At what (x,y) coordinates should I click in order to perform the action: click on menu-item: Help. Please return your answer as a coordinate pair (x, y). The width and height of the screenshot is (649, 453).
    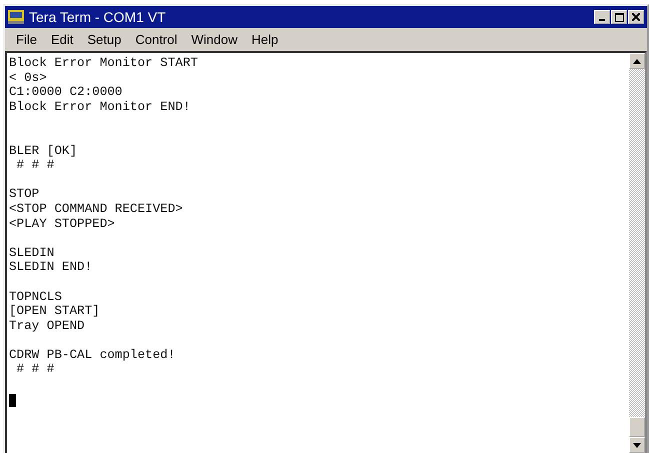
    Looking at the image, I should click on (265, 39).